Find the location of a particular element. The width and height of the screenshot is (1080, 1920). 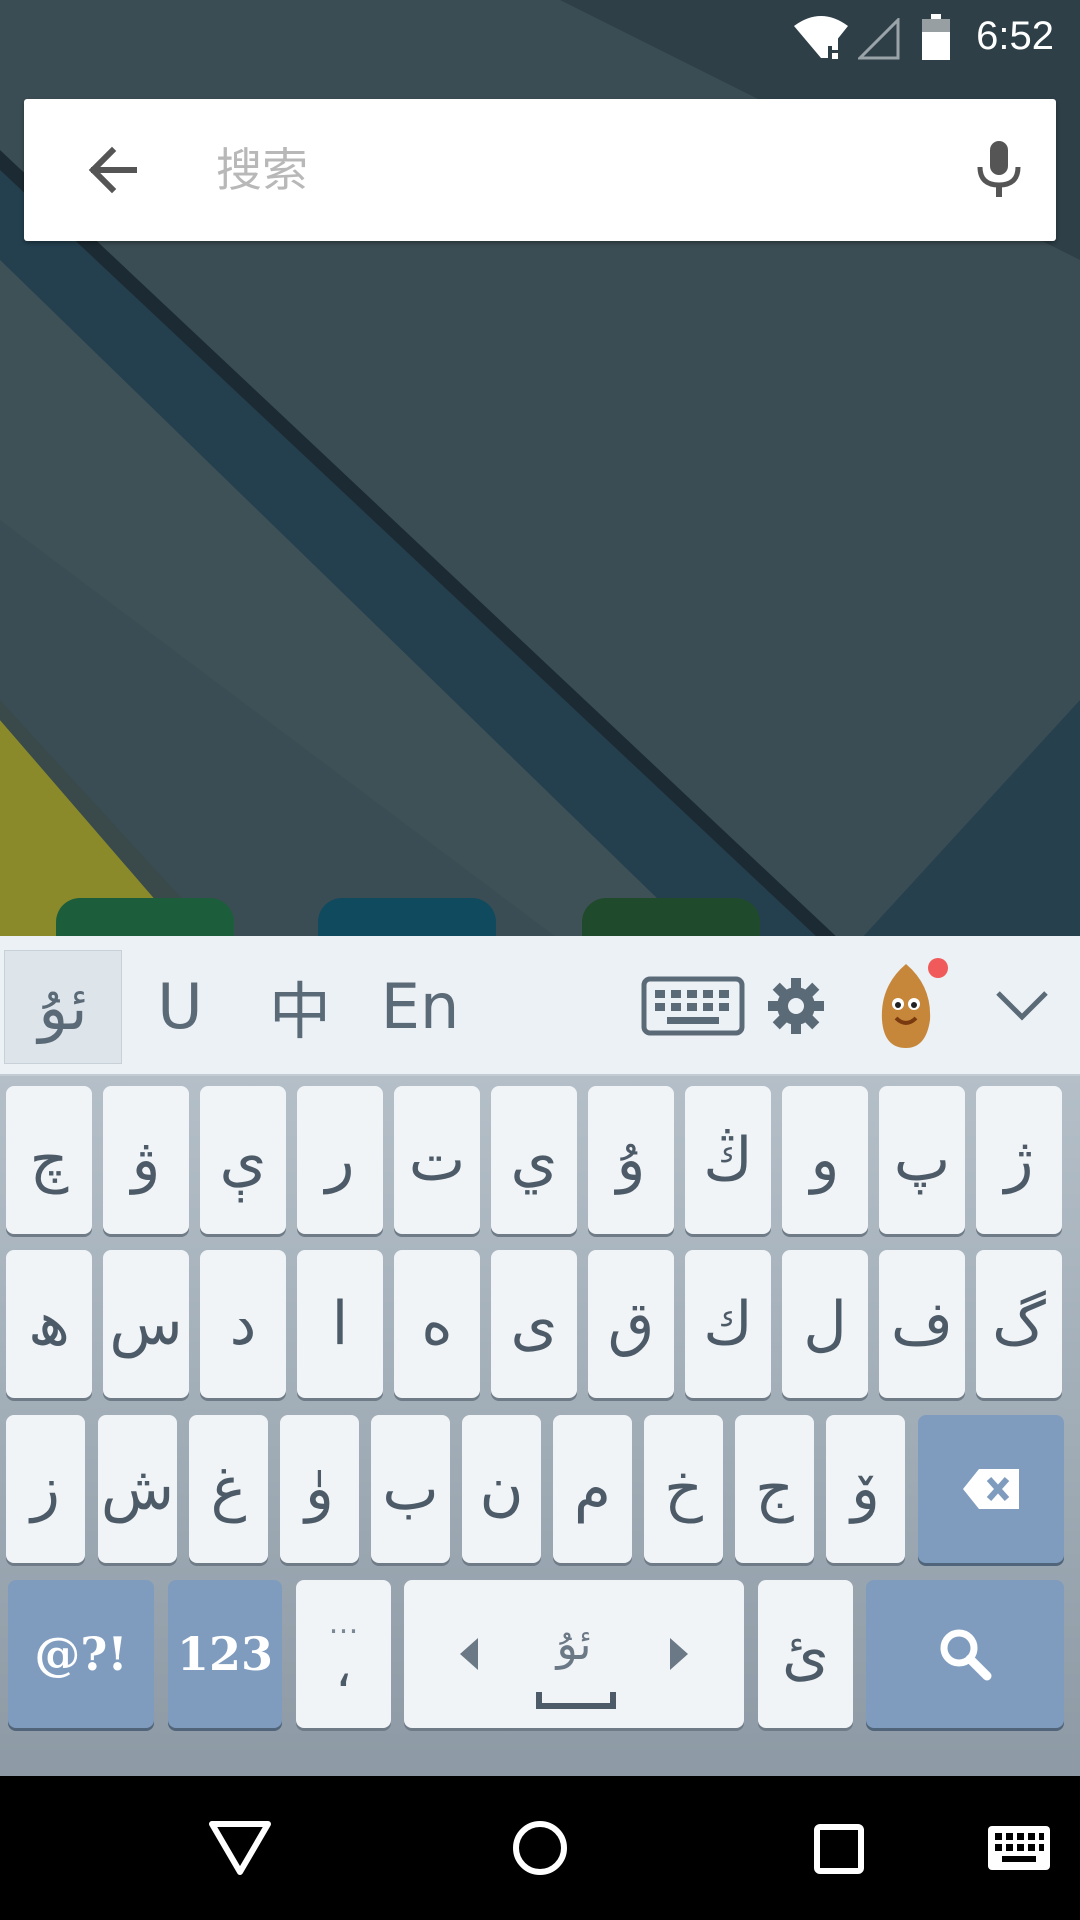

home-circle-icon is located at coordinates (540, 1848).